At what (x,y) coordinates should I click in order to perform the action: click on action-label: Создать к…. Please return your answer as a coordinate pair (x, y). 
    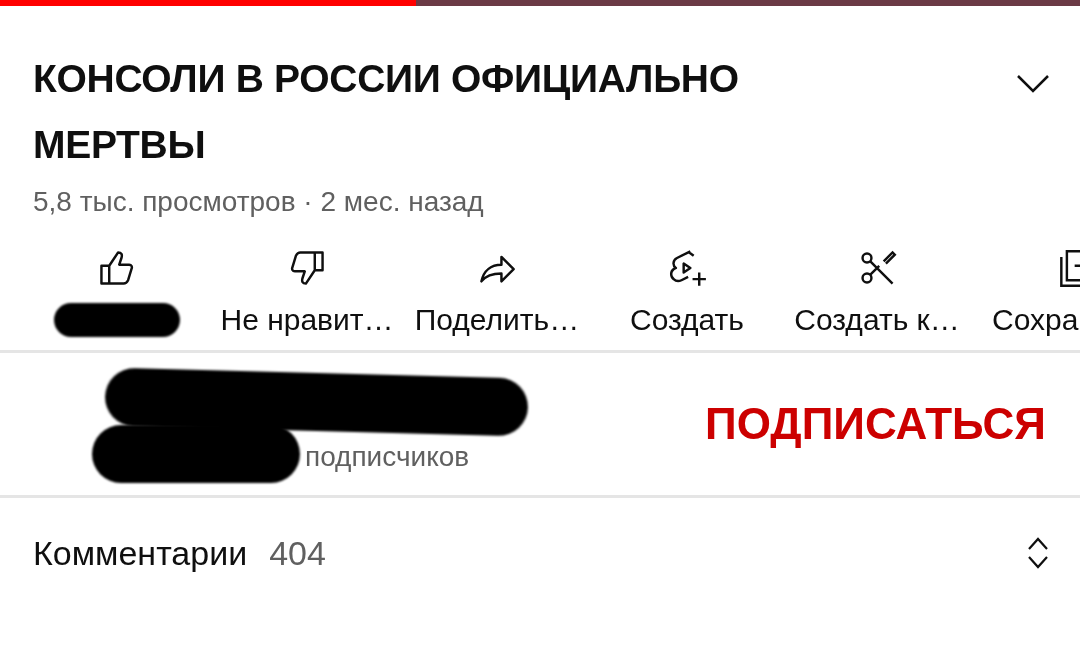
    Looking at the image, I should click on (877, 320).